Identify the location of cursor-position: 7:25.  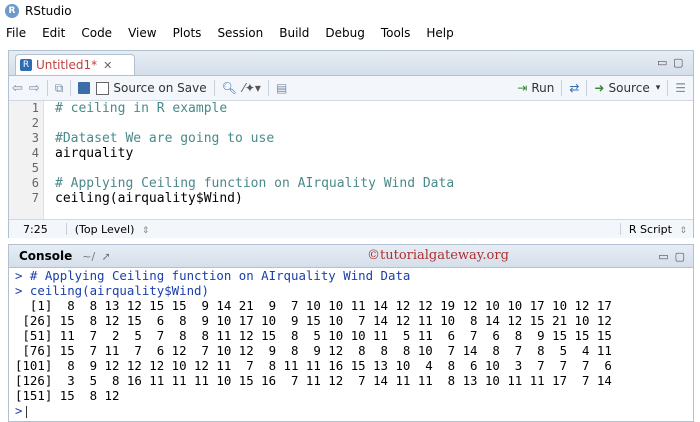
(35, 229).